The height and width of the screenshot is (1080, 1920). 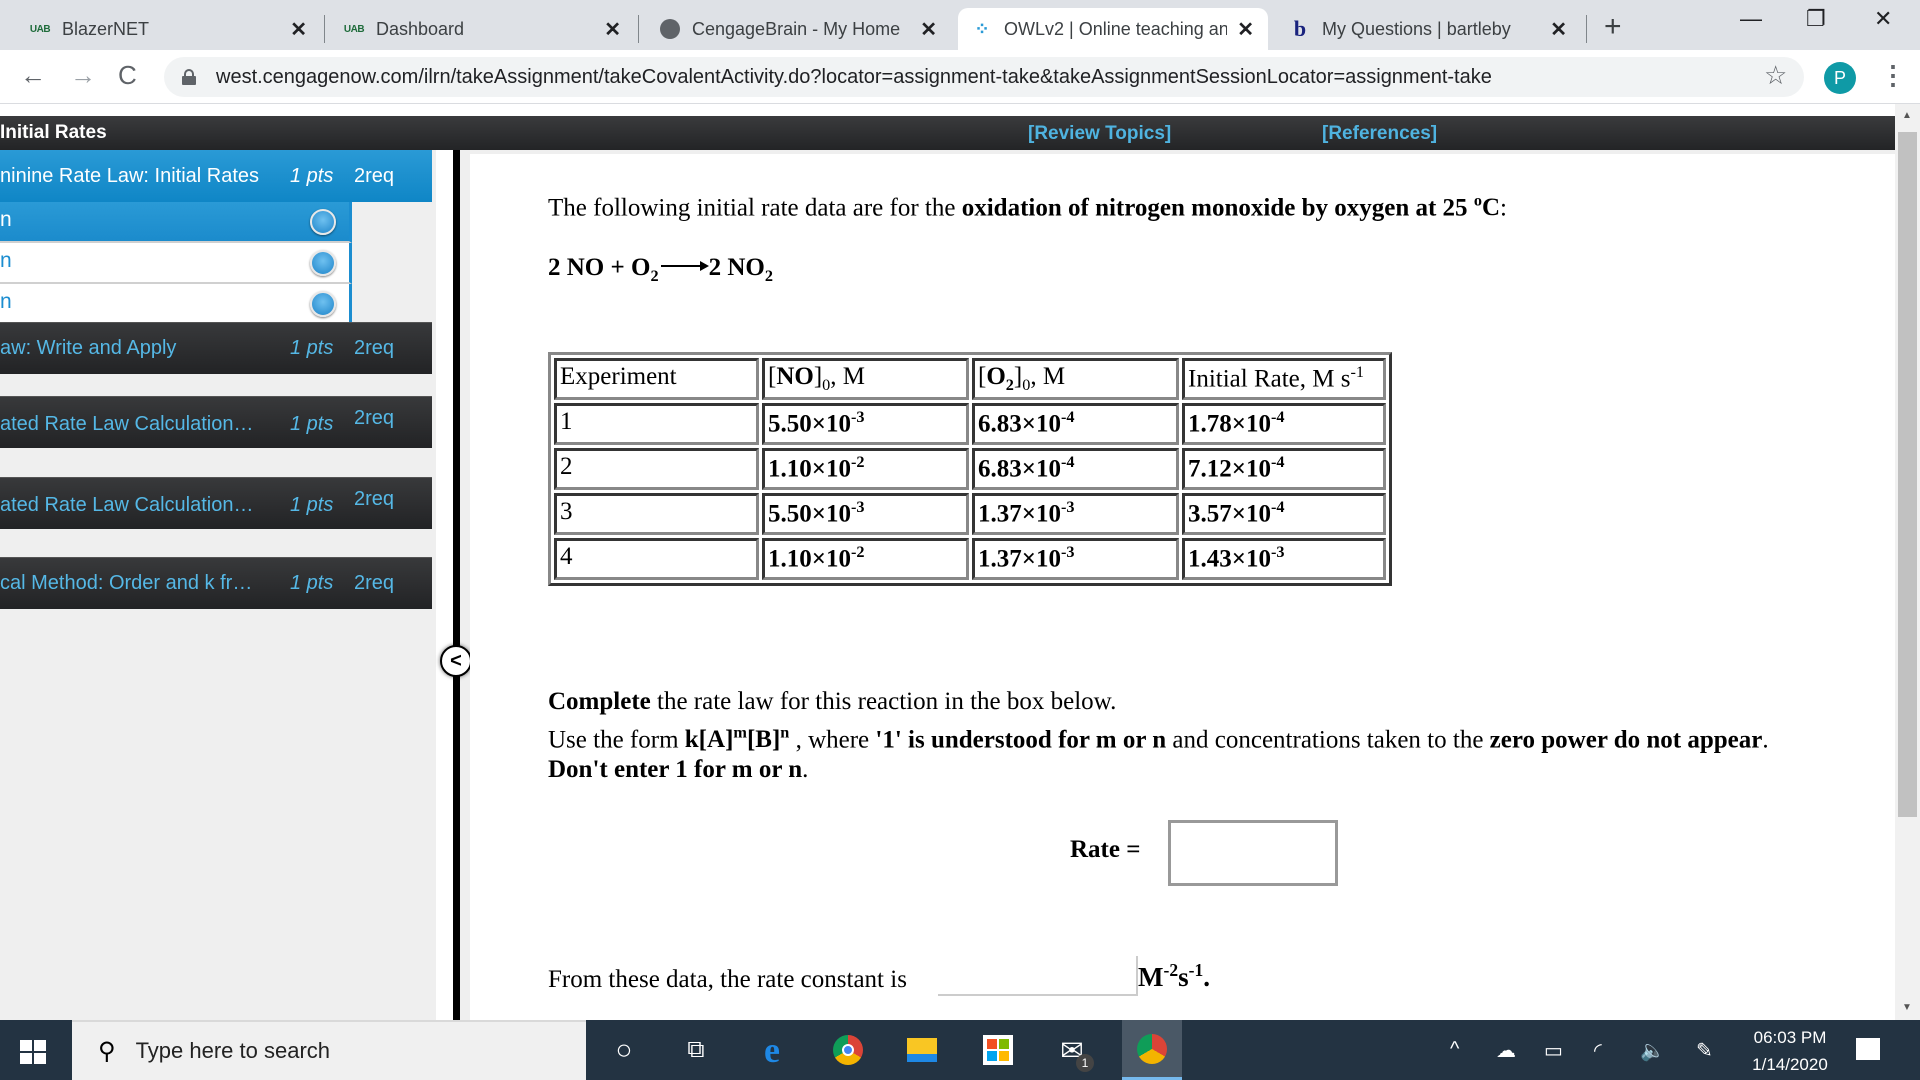 What do you see at coordinates (998, 1050) in the screenshot?
I see `store-icon` at bounding box center [998, 1050].